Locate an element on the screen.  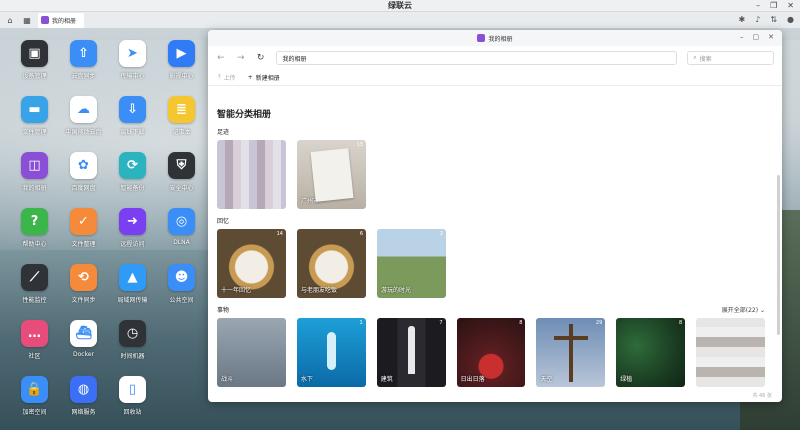
album-section: 事物 展开全部(22) ⌄ 战斗 1 水下 7 建筑 8 日出日落 29 天空 8 绿植 is located at coordinates (491, 346).